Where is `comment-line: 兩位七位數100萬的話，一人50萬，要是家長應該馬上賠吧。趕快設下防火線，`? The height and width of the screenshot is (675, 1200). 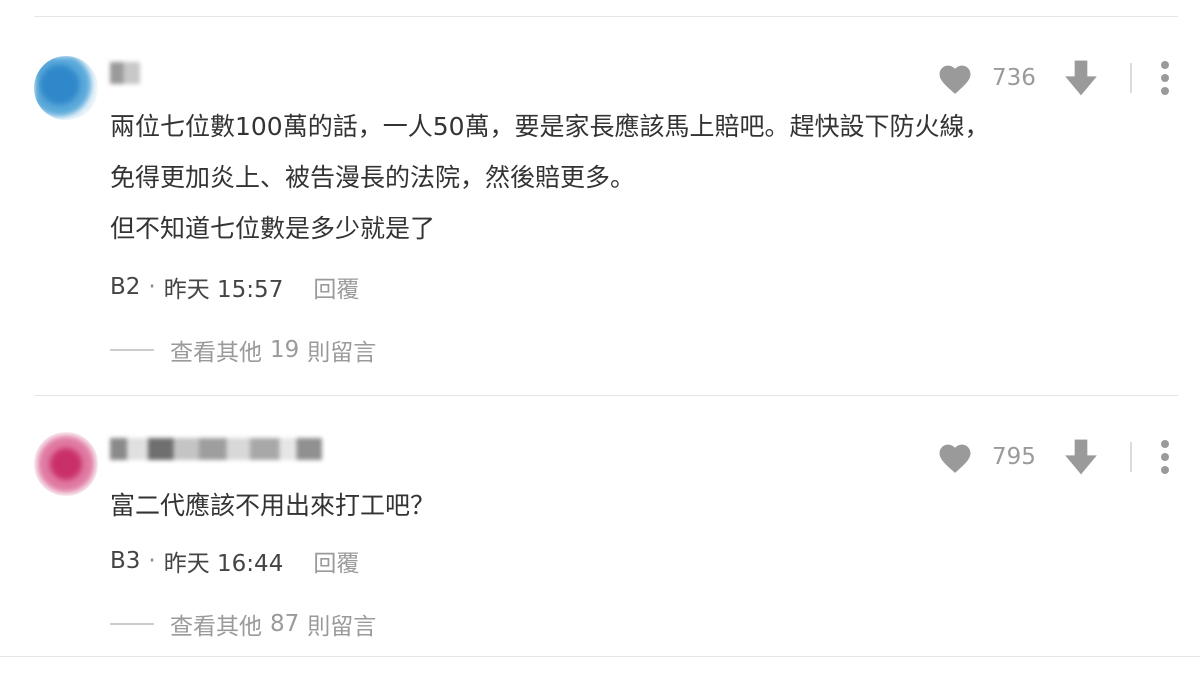 comment-line: 兩位七位數100萬的話，一人50萬，要是家長應該馬上賠吧。趕快設下防火線， is located at coordinates (550, 126).